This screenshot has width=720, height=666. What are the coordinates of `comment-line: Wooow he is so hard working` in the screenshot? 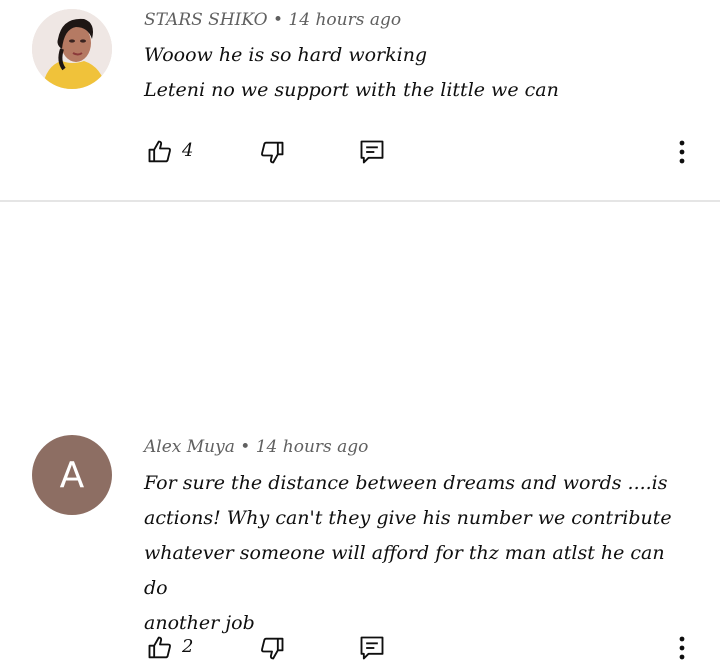 It's located at (286, 55).